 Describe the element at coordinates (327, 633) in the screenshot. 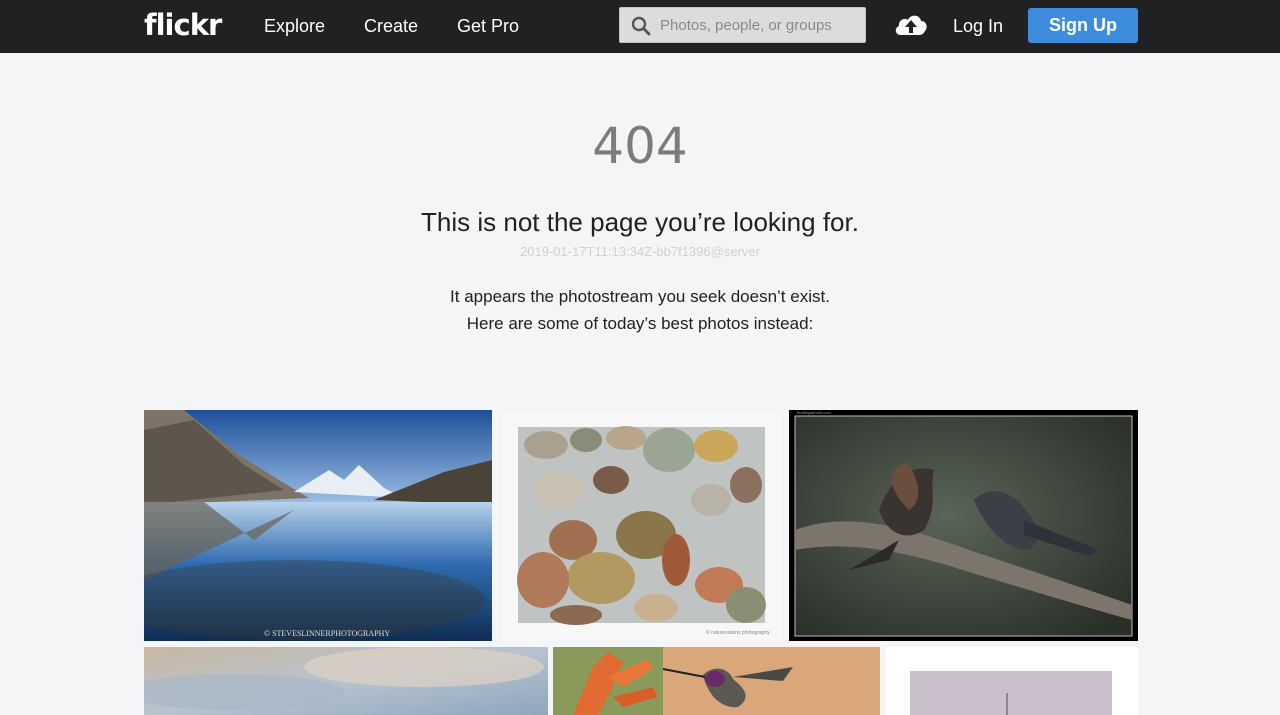

I see `photo-watermark-1: © STEVESLINNERPHOTOGRAPHY` at that location.